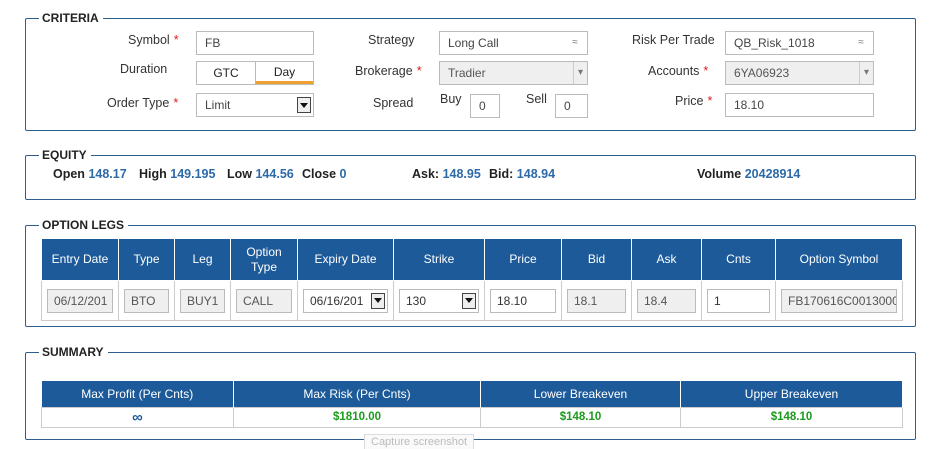 The height and width of the screenshot is (449, 930). I want to click on ask-field: 18.4, so click(666, 300).